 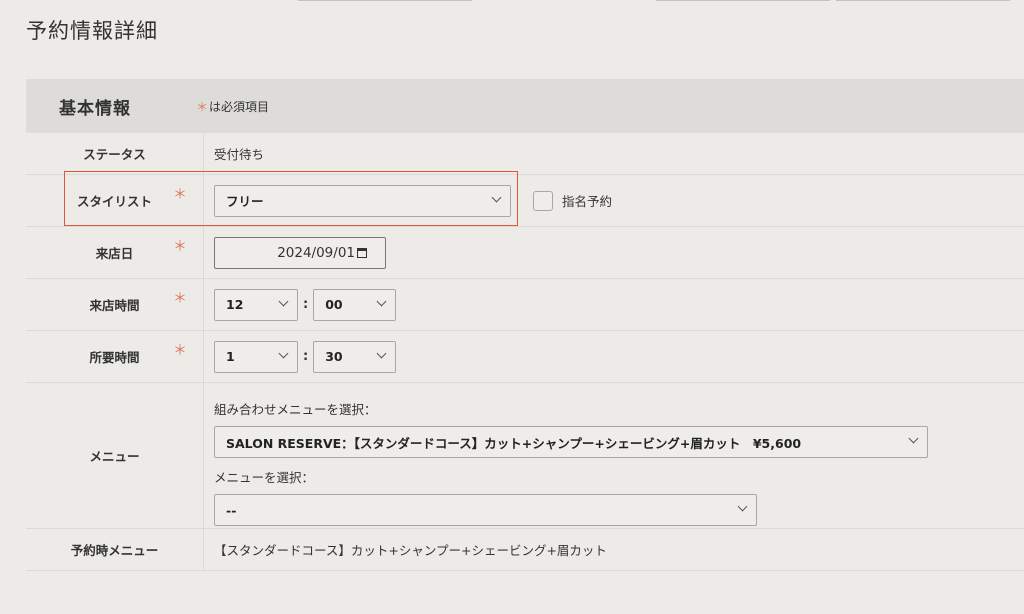 I want to click on status-row: ステータス 受付待ち, so click(x=525, y=154).